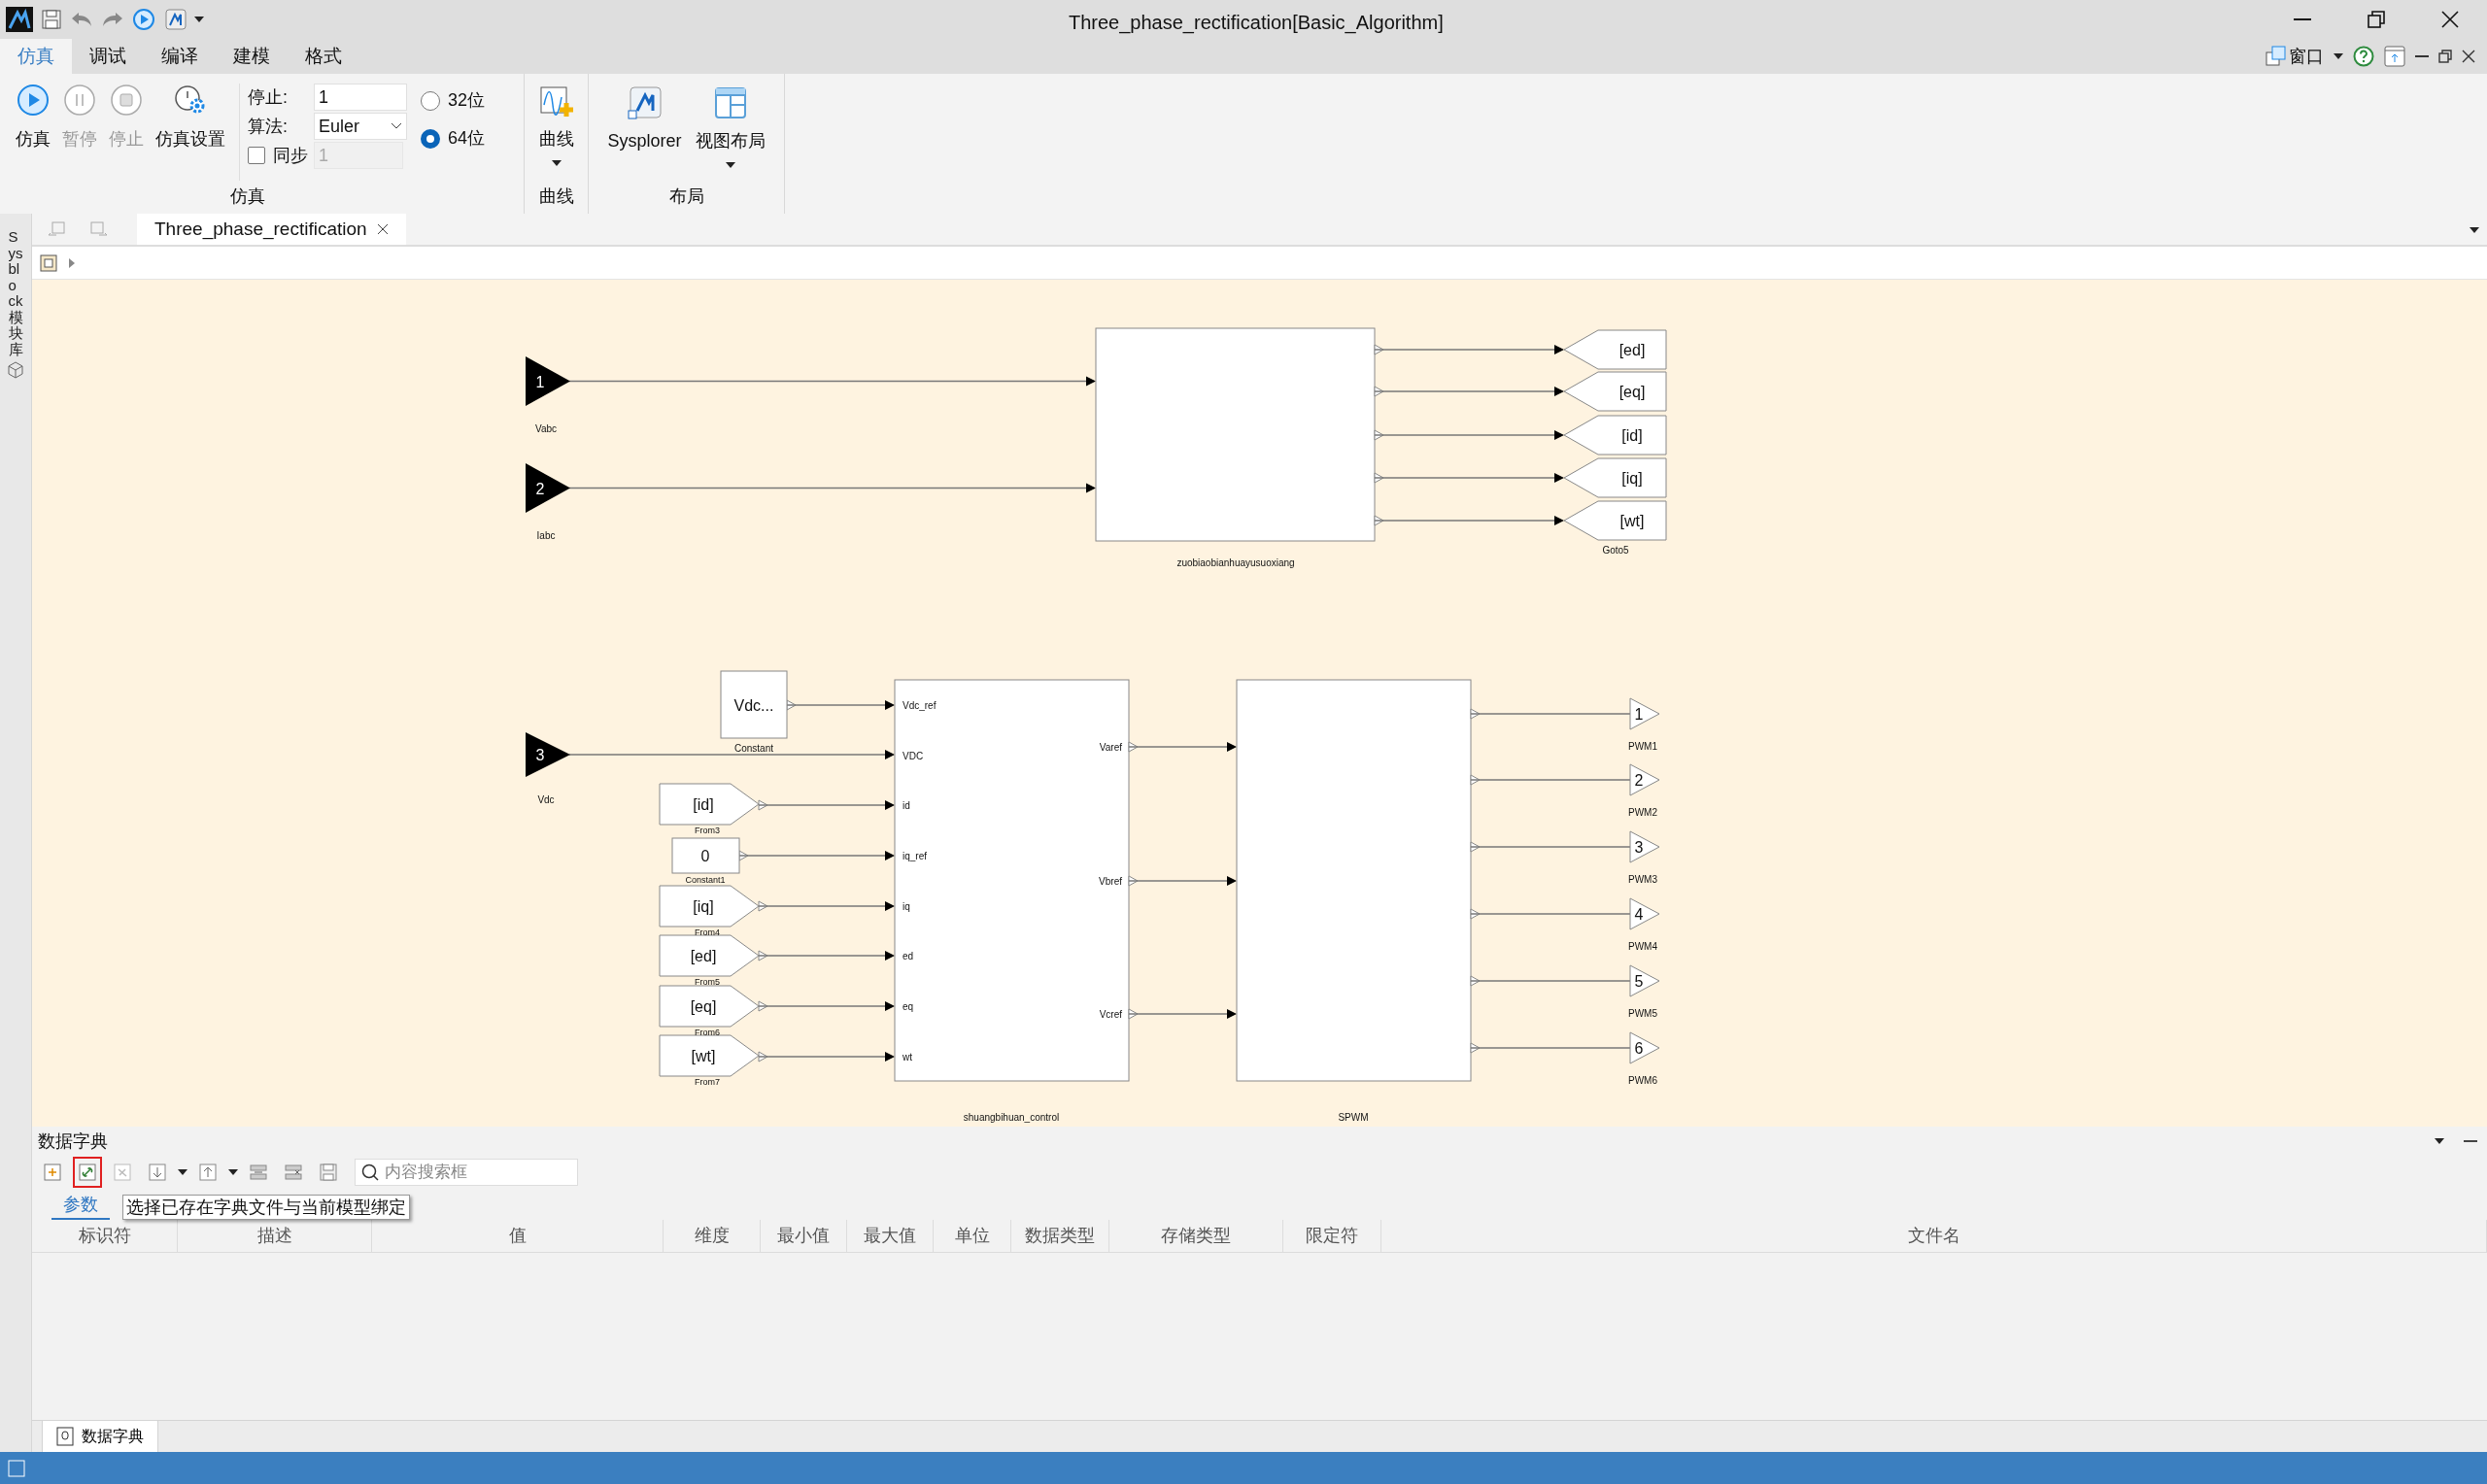 The width and height of the screenshot is (2487, 1484). I want to click on menu-tab: 格式, so click(323, 56).